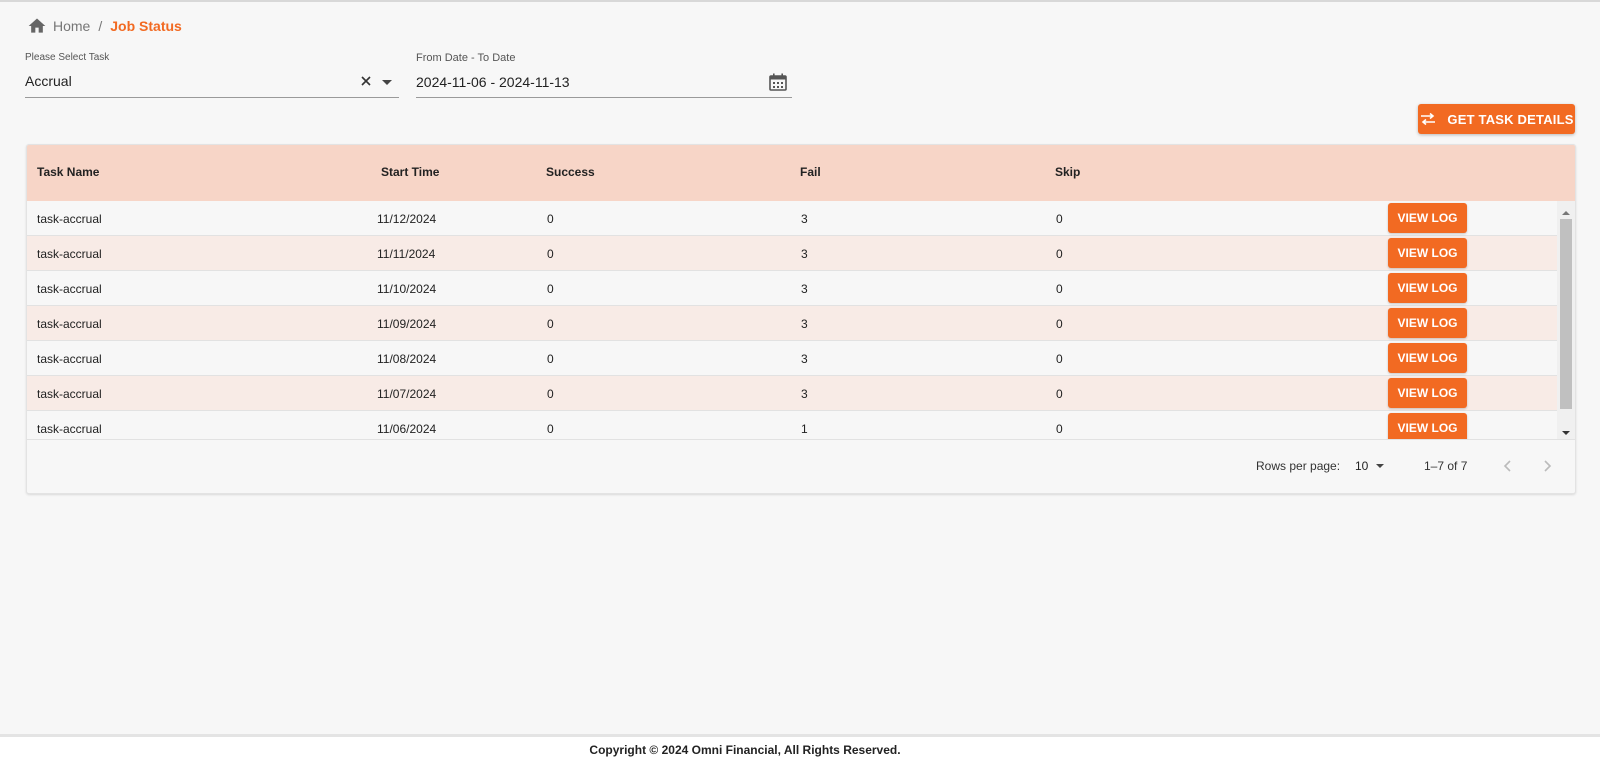 The height and width of the screenshot is (764, 1600). Describe the element at coordinates (792, 393) in the screenshot. I see `table-row: task-accrual 11/07/2024 0 3 0 VIEW LOG` at that location.